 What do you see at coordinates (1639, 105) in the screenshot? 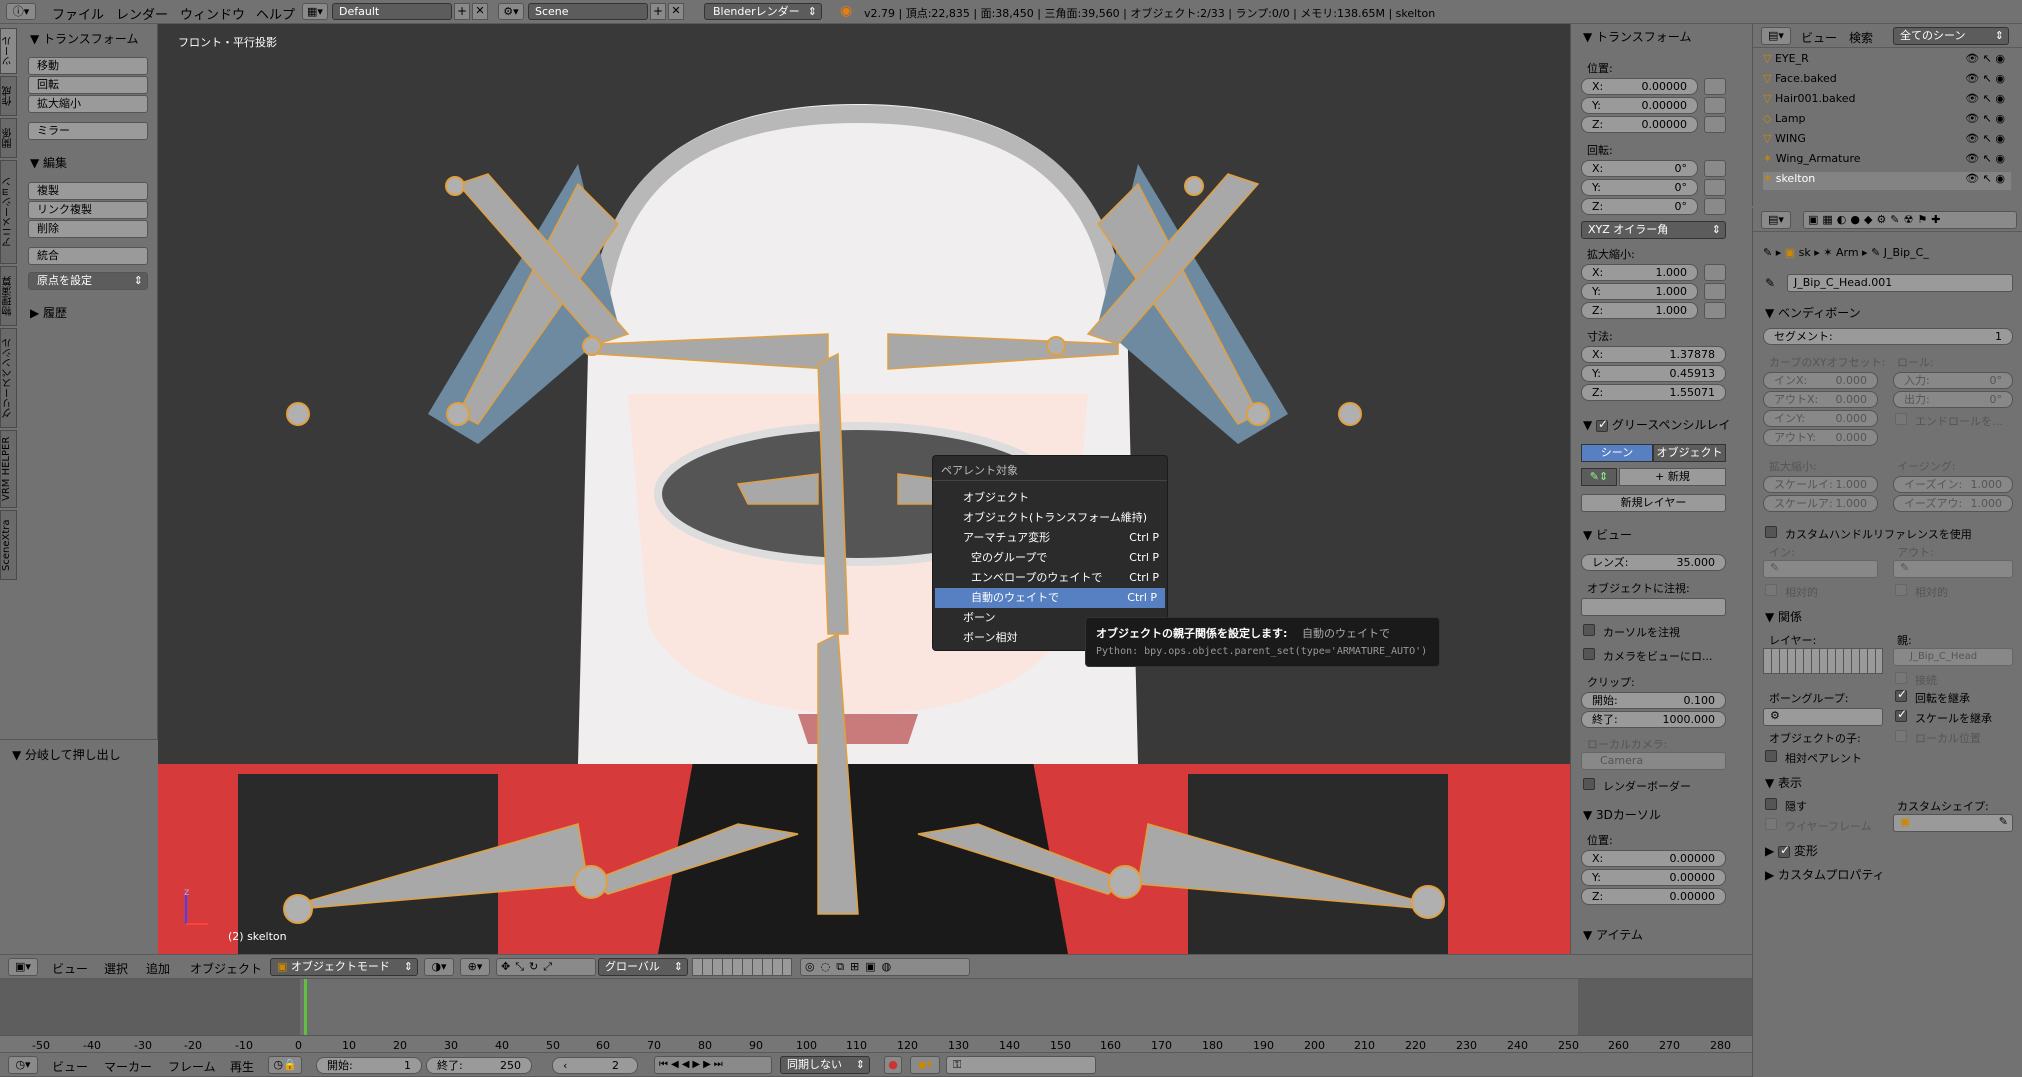
I see `location-y-field: Y: 0.00000` at bounding box center [1639, 105].